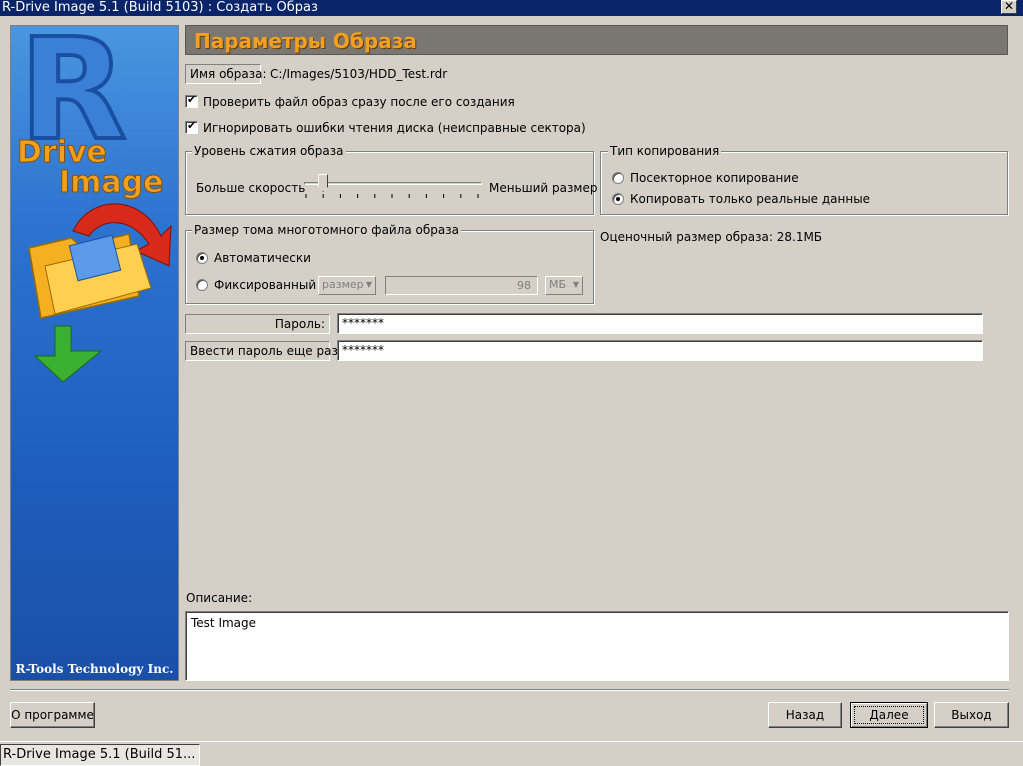 This screenshot has height=766, width=1023. I want to click on product-banner: R Drive Image R-Tools Technology Inc., so click(94, 353).